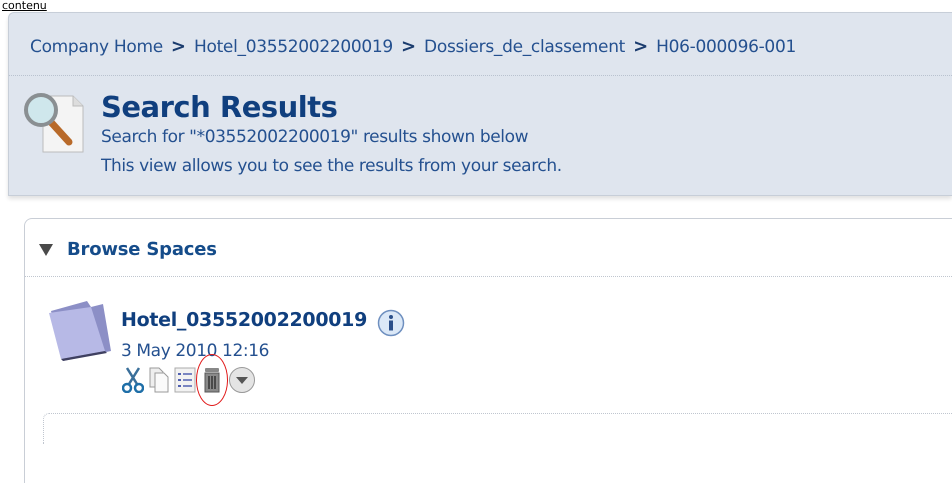  I want to click on breadcrumb-link: H06-000096-001, so click(726, 46).